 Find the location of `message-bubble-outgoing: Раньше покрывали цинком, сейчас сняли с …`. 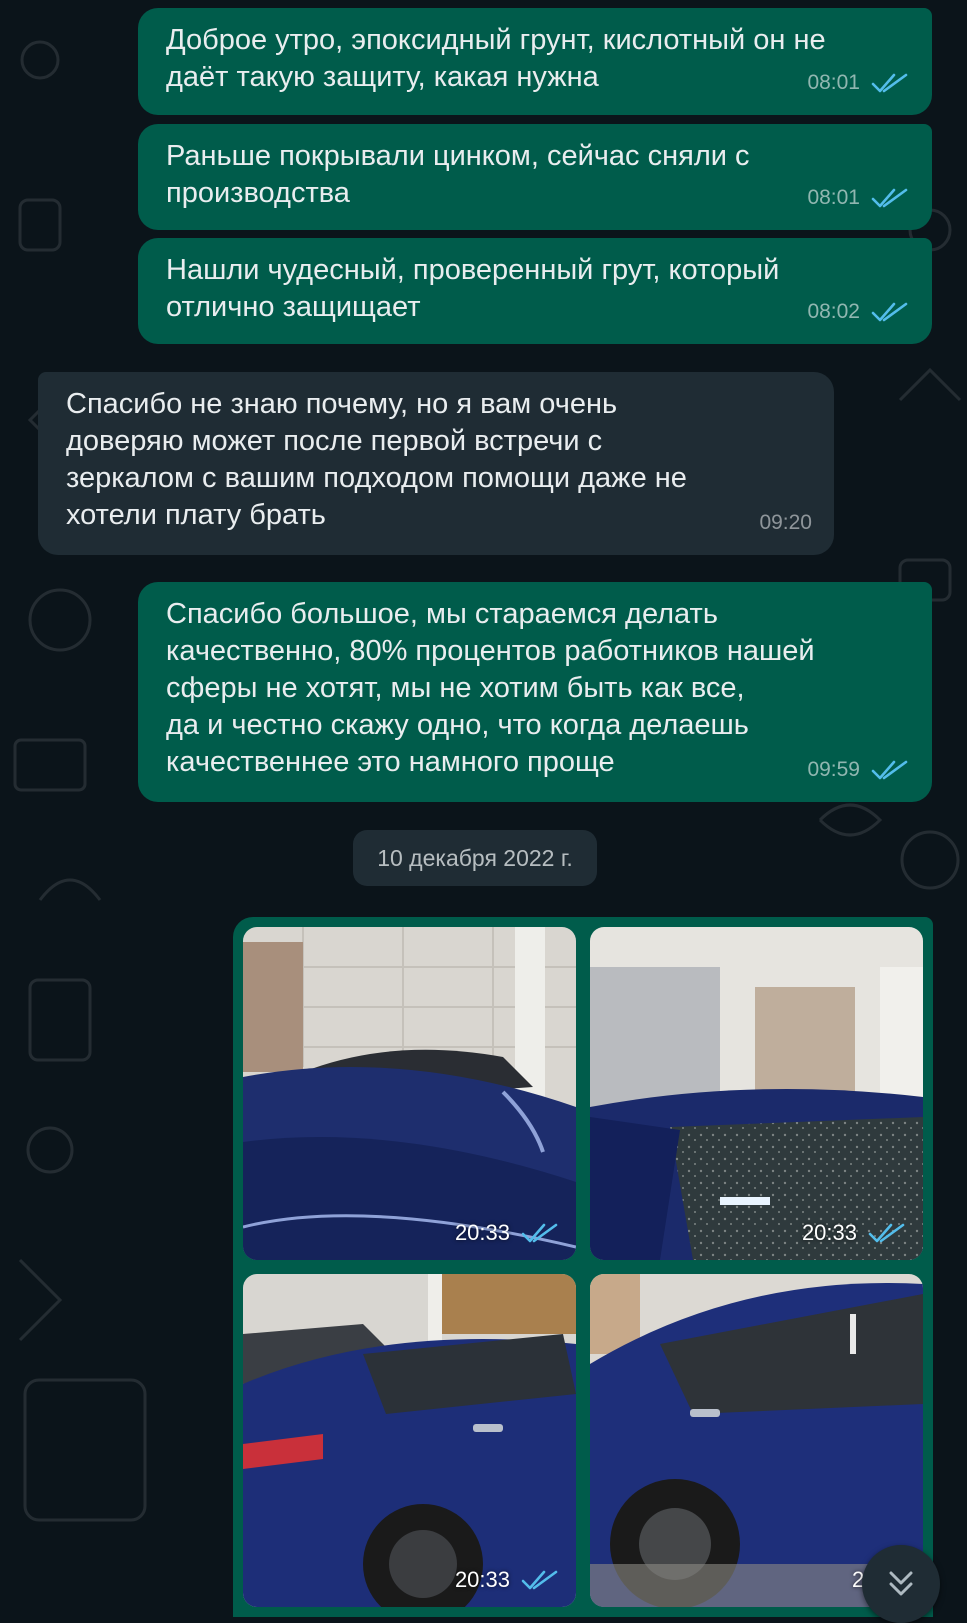

message-bubble-outgoing: Раньше покрывали цинком, сейчас сняли с … is located at coordinates (535, 177).